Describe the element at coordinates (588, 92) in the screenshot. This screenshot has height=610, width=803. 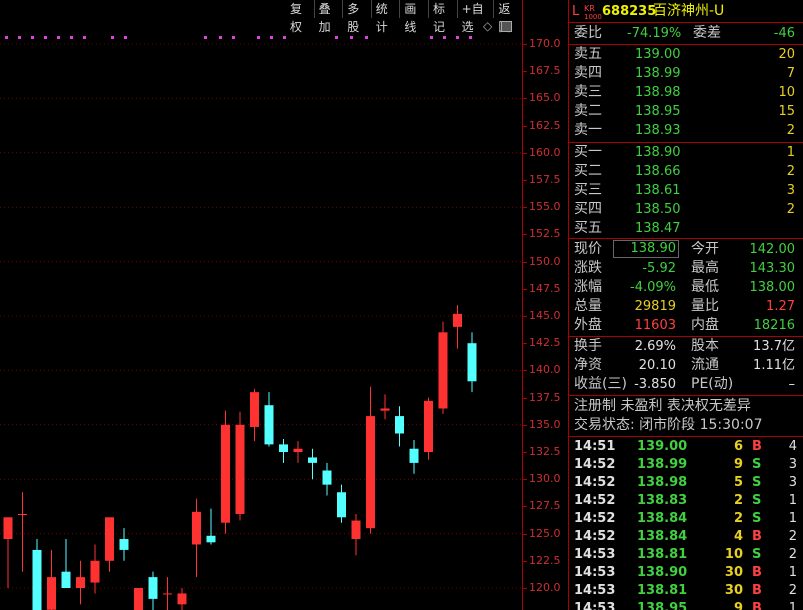
I see `asks-label: 卖三` at that location.